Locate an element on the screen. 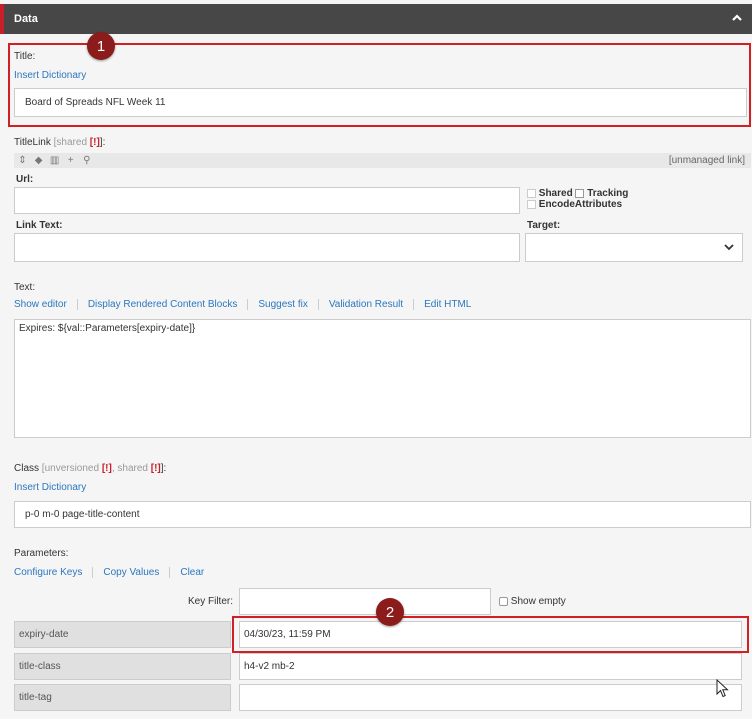  shared-checkbox is located at coordinates (531, 193).